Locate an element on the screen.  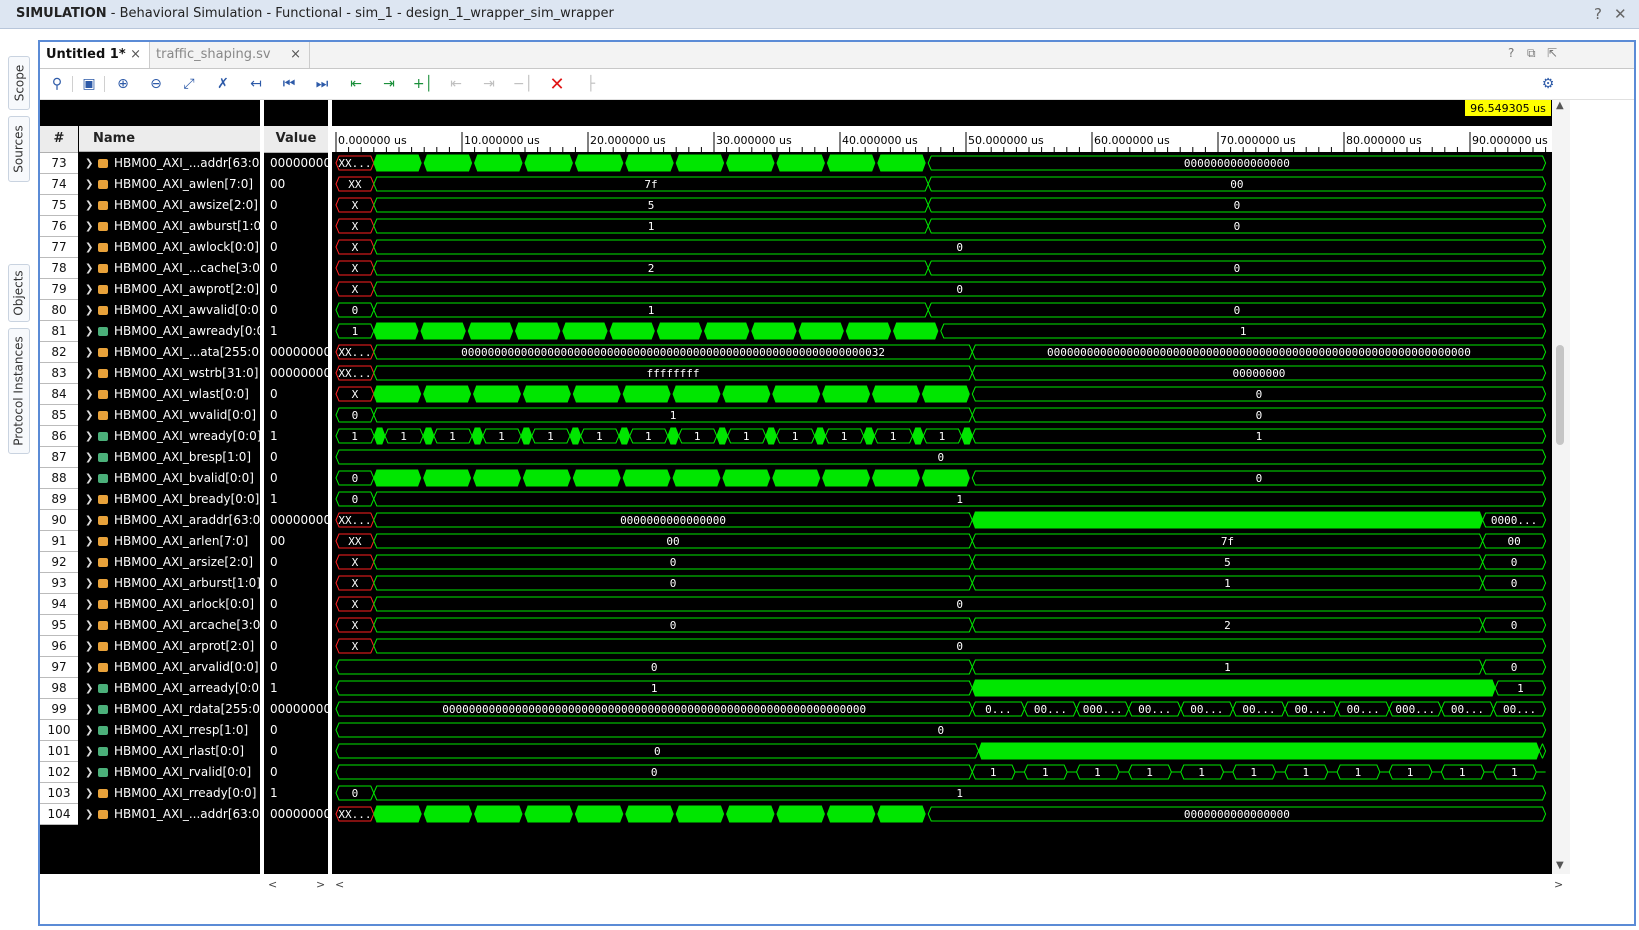
next-transition-icon: ⇥ is located at coordinates (389, 84).